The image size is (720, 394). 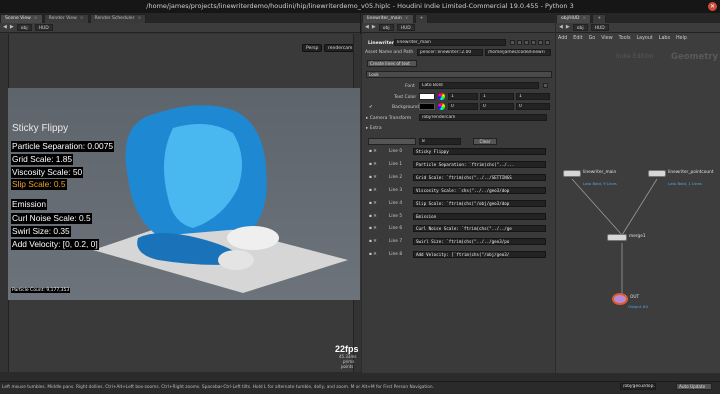 What do you see at coordinates (620, 299) in the screenshot?
I see `node-out` at bounding box center [620, 299].